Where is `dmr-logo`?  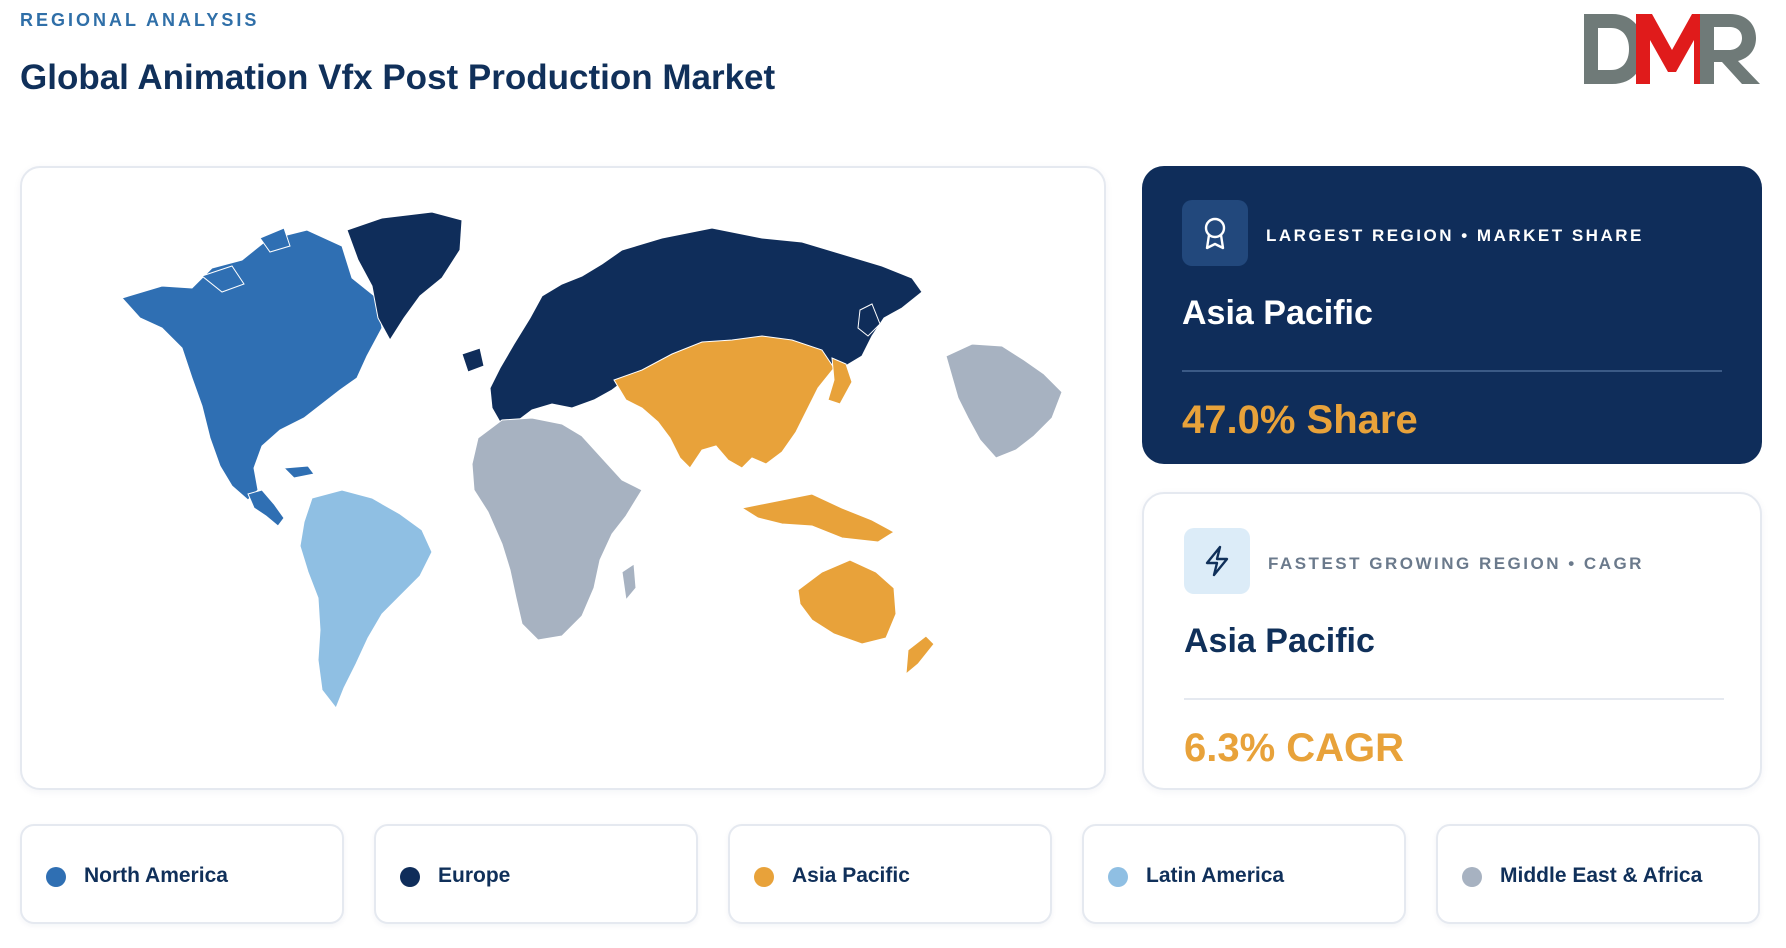
dmr-logo is located at coordinates (1672, 49).